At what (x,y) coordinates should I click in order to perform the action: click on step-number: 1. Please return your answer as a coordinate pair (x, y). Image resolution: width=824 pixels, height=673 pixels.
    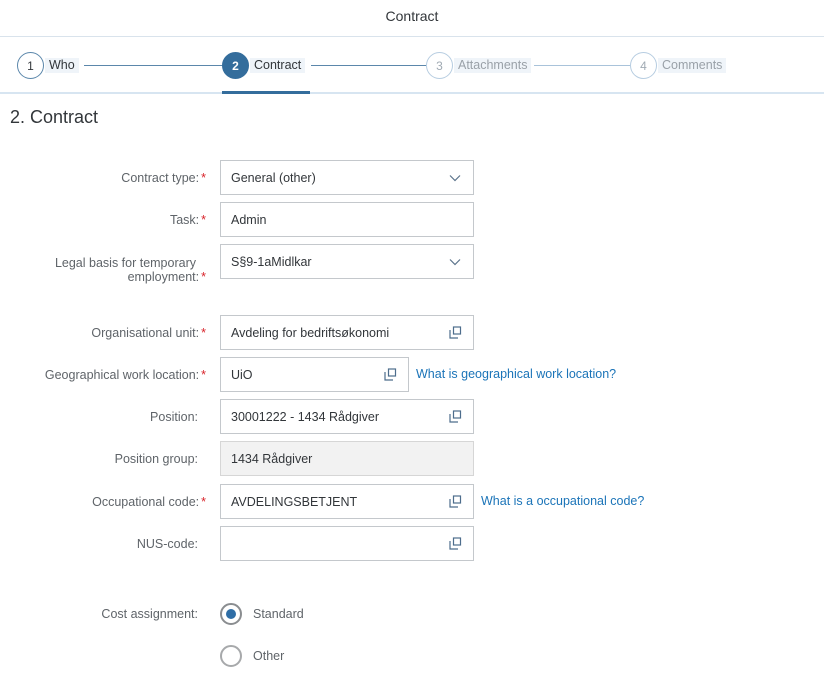
    Looking at the image, I should click on (30, 65).